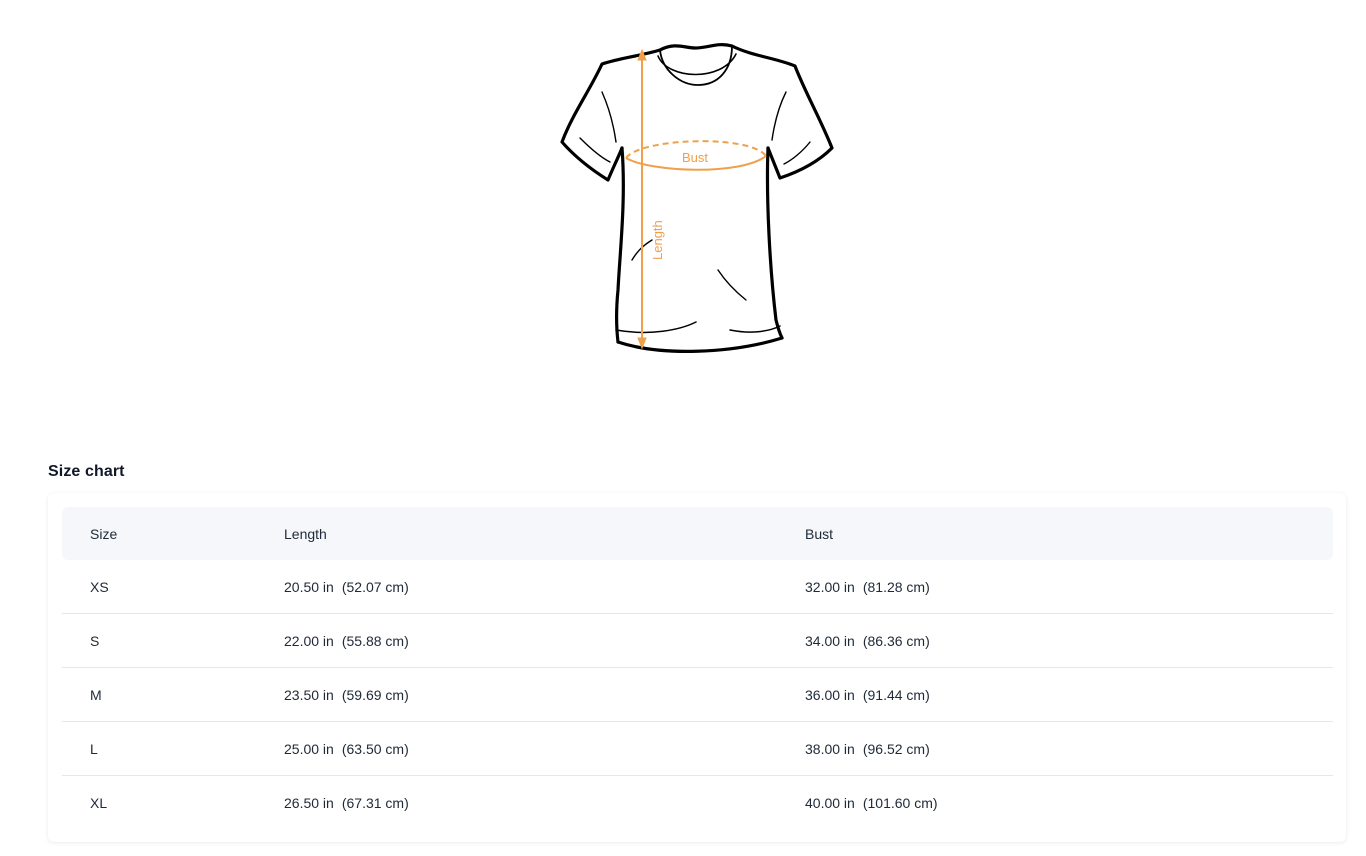 The height and width of the screenshot is (856, 1366). What do you see at coordinates (1069, 695) in the screenshot?
I see `bust-cell: 36.00 in (91.44 cm)` at bounding box center [1069, 695].